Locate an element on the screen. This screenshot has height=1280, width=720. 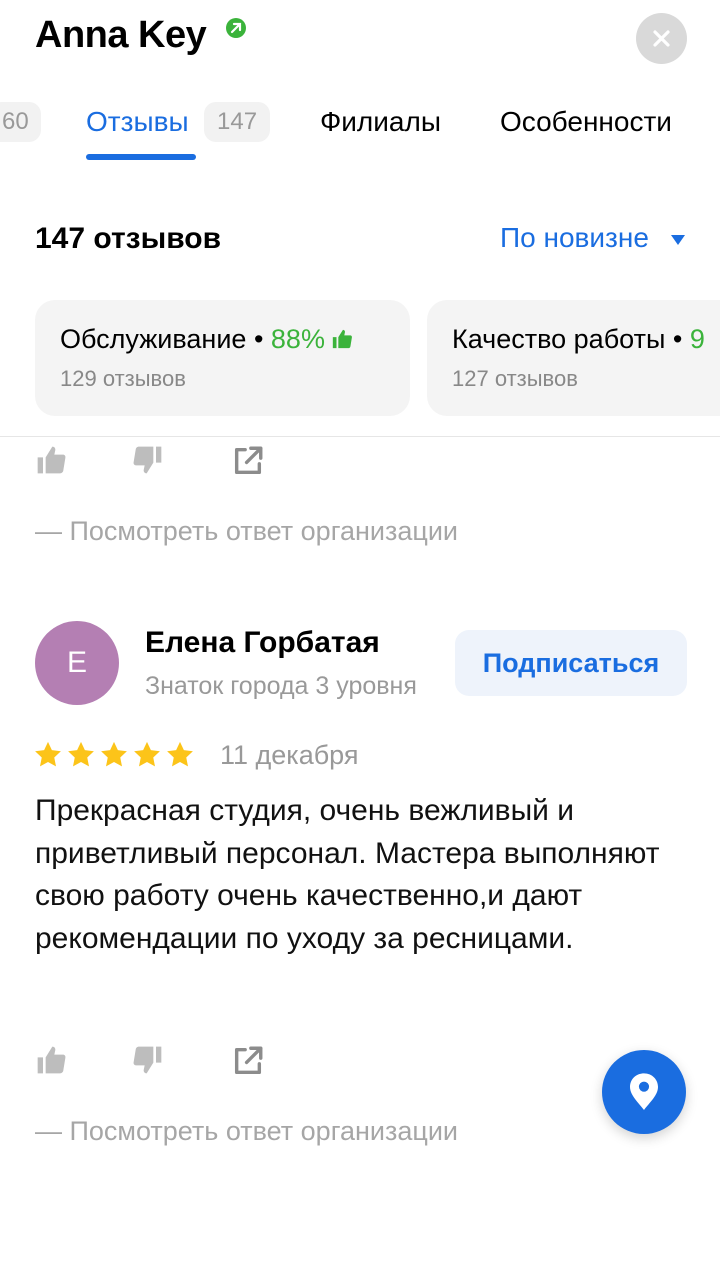
chevron-down-icon is located at coordinates (678, 240).